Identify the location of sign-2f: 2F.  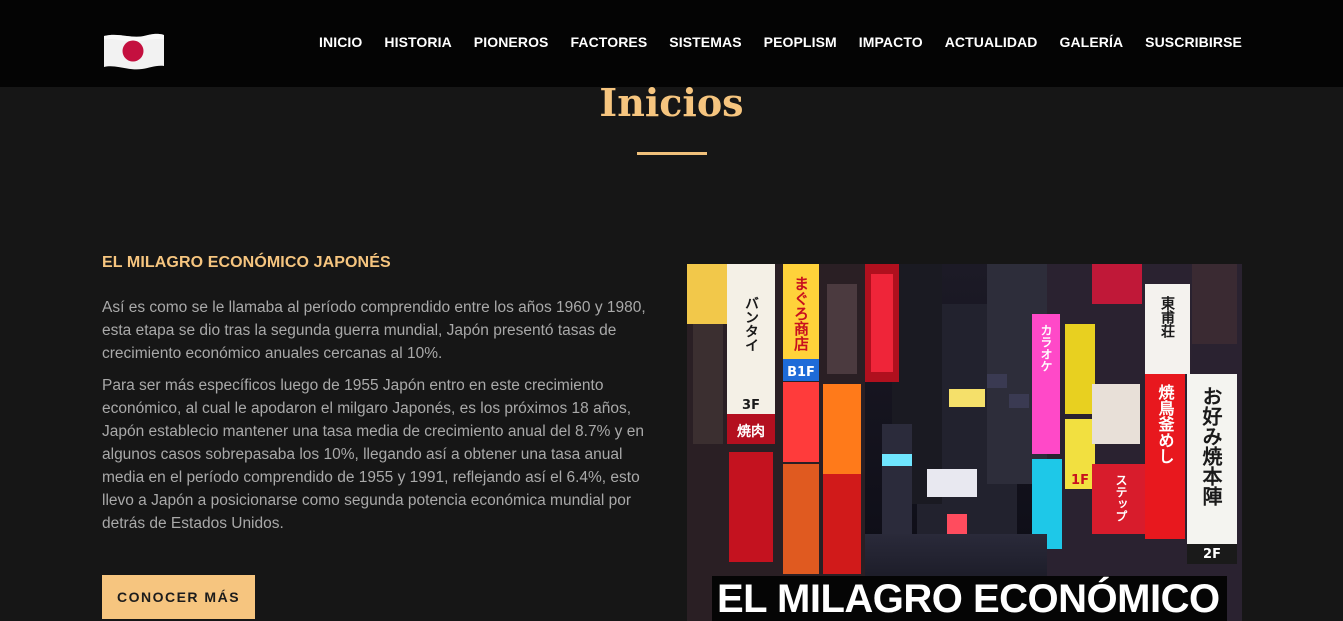
(1212, 554).